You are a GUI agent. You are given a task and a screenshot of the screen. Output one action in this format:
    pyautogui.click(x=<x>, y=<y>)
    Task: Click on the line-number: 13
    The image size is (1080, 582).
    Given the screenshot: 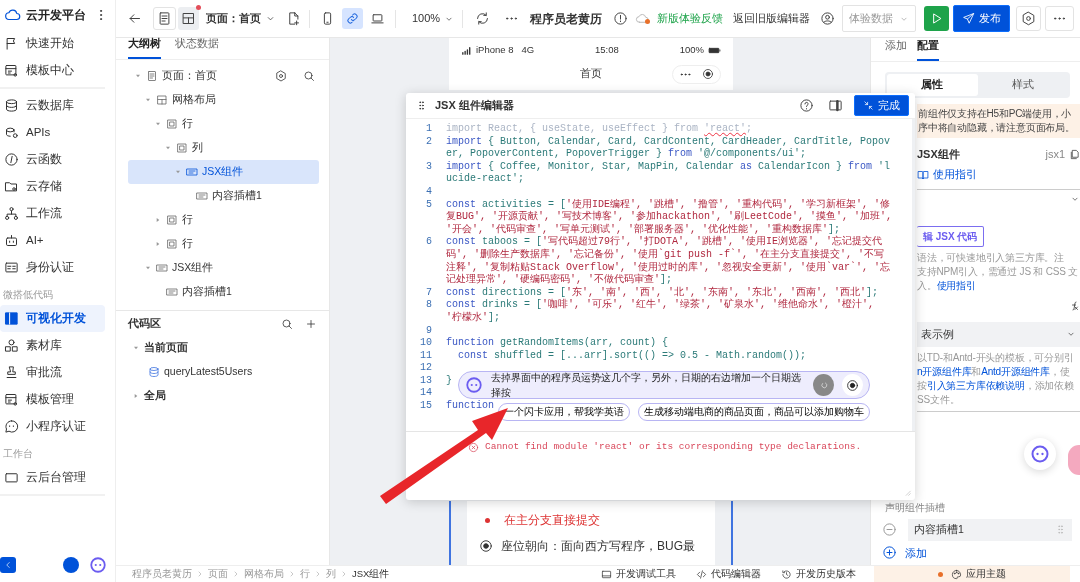 What is the action you would take?
    pyautogui.click(x=426, y=381)
    